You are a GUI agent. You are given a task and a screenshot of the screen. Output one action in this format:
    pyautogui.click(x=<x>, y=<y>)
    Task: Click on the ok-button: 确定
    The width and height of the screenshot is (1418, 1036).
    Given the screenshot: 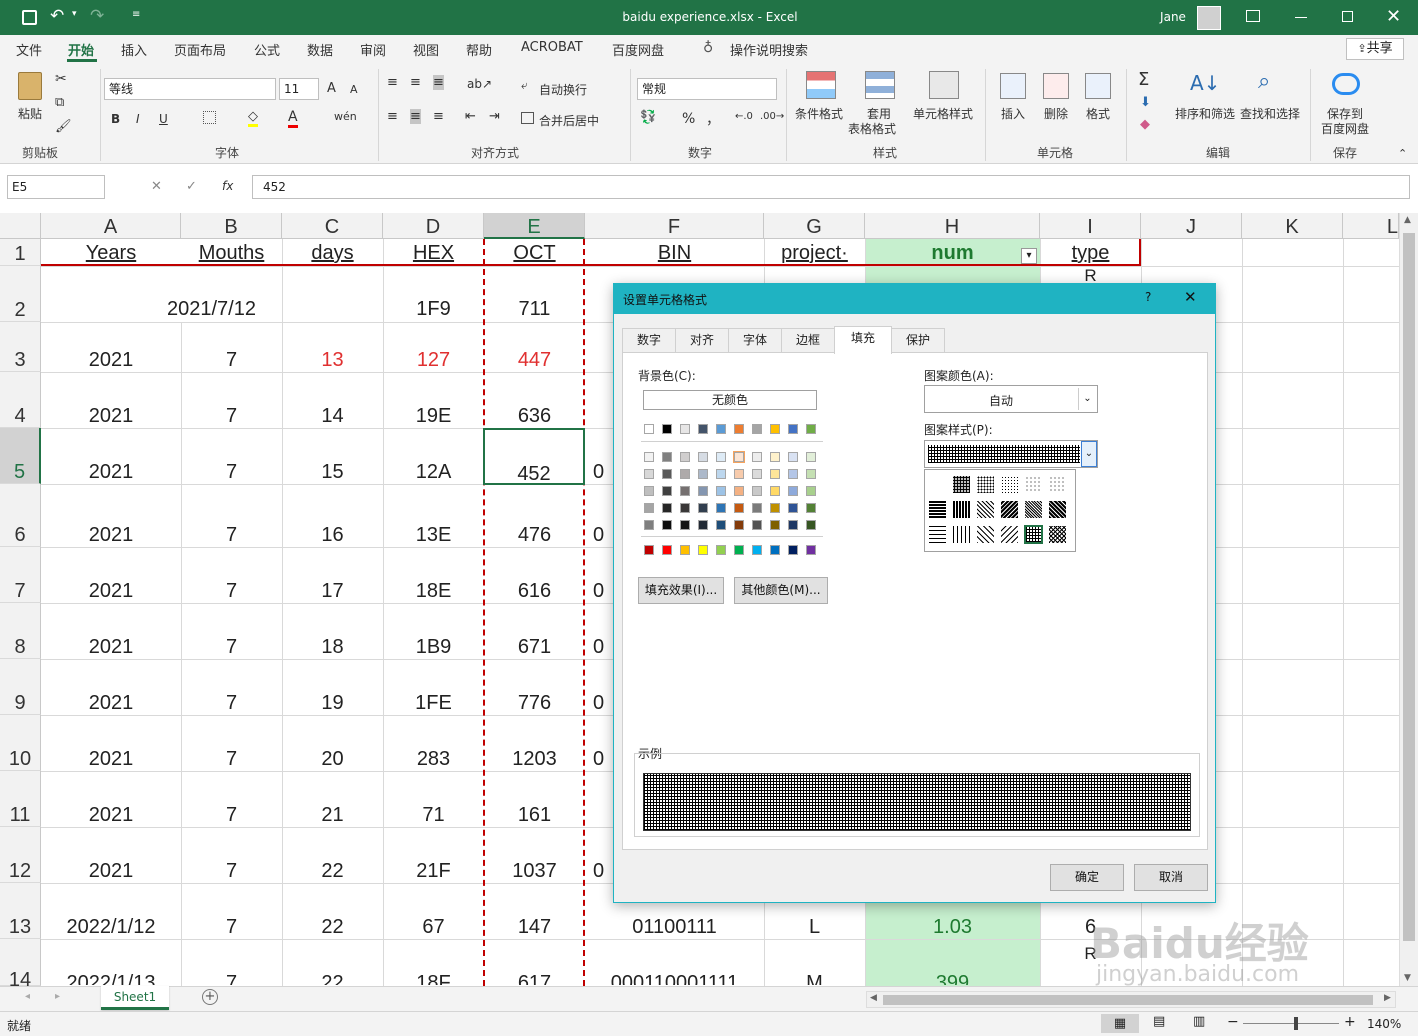 What is the action you would take?
    pyautogui.click(x=1087, y=877)
    